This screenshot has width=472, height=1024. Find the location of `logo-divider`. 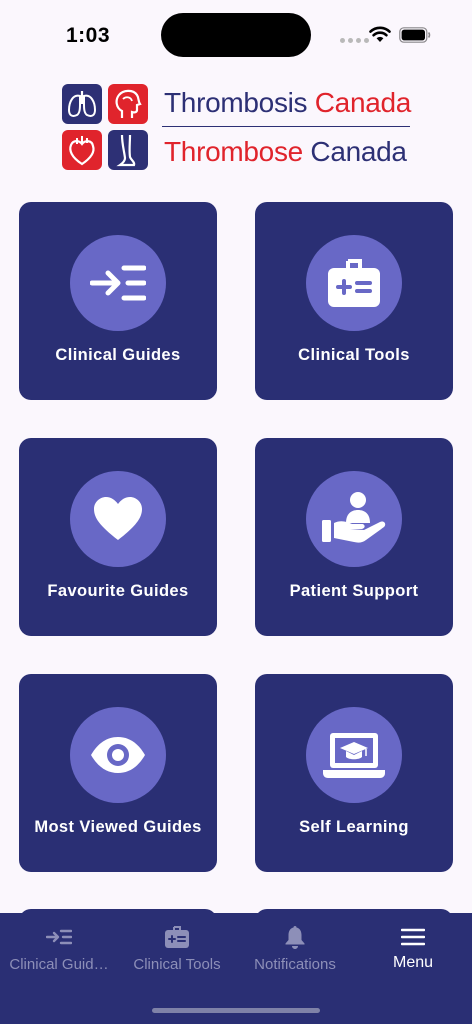

logo-divider is located at coordinates (286, 126).